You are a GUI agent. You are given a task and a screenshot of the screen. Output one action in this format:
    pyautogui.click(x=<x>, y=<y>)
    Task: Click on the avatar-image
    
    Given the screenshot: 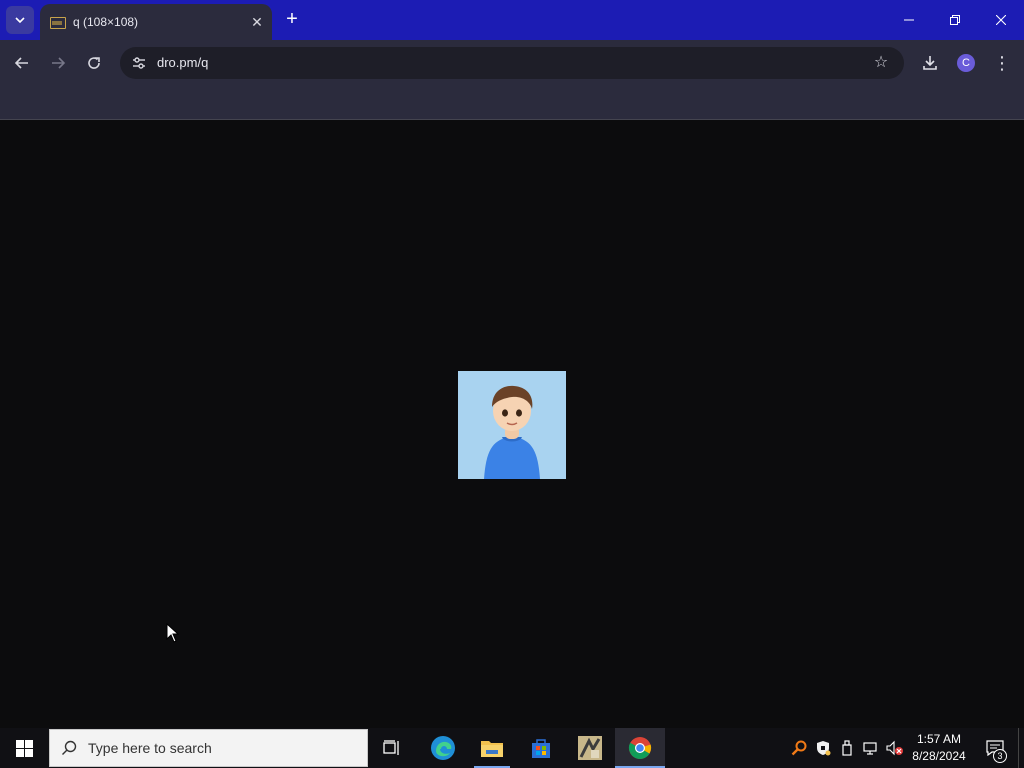 What is the action you would take?
    pyautogui.click(x=512, y=425)
    